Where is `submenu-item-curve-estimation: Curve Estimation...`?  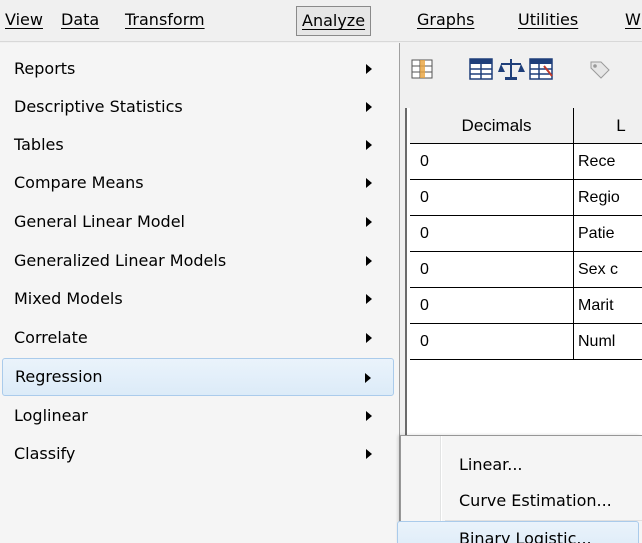
submenu-item-curve-estimation: Curve Estimation... is located at coordinates (521, 501).